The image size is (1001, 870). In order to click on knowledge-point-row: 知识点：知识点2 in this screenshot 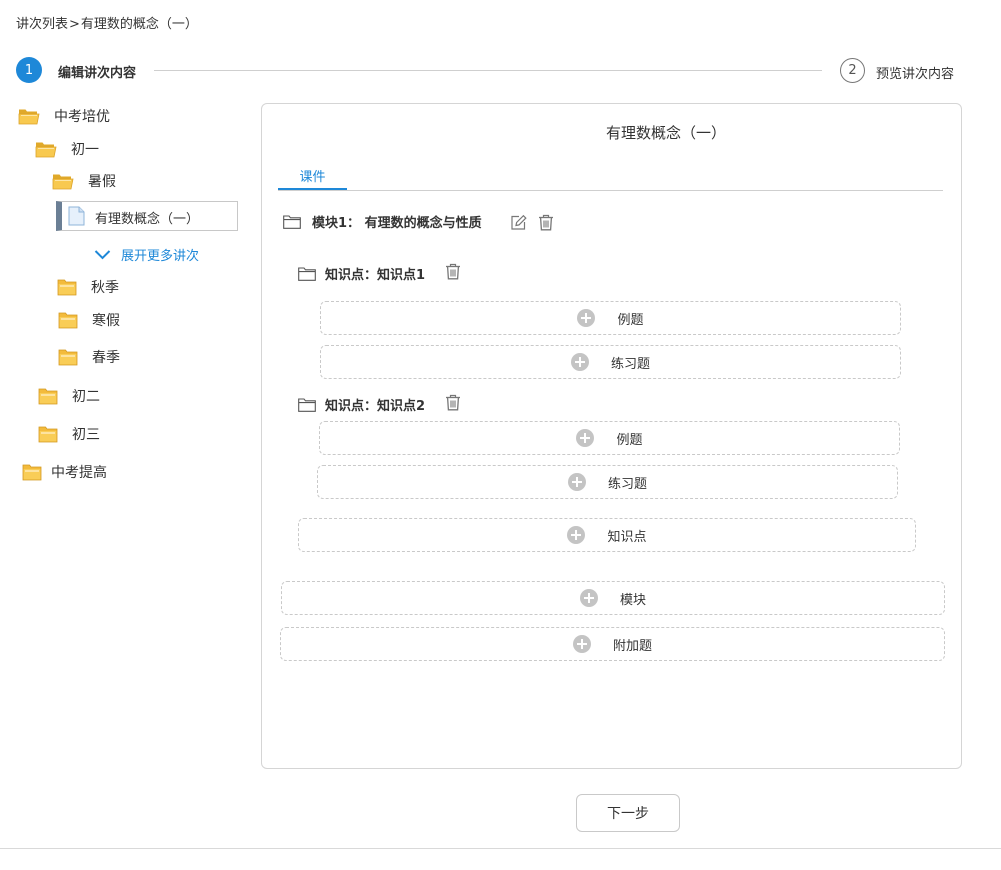, I will do `click(361, 404)`.